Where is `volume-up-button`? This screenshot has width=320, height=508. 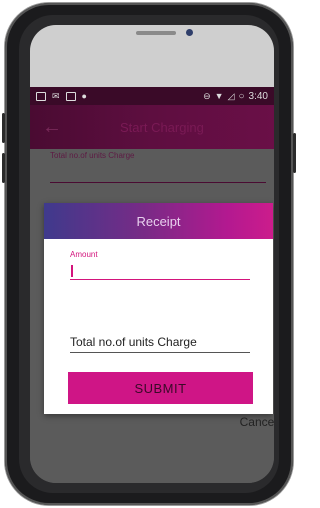 volume-up-button is located at coordinates (3, 128).